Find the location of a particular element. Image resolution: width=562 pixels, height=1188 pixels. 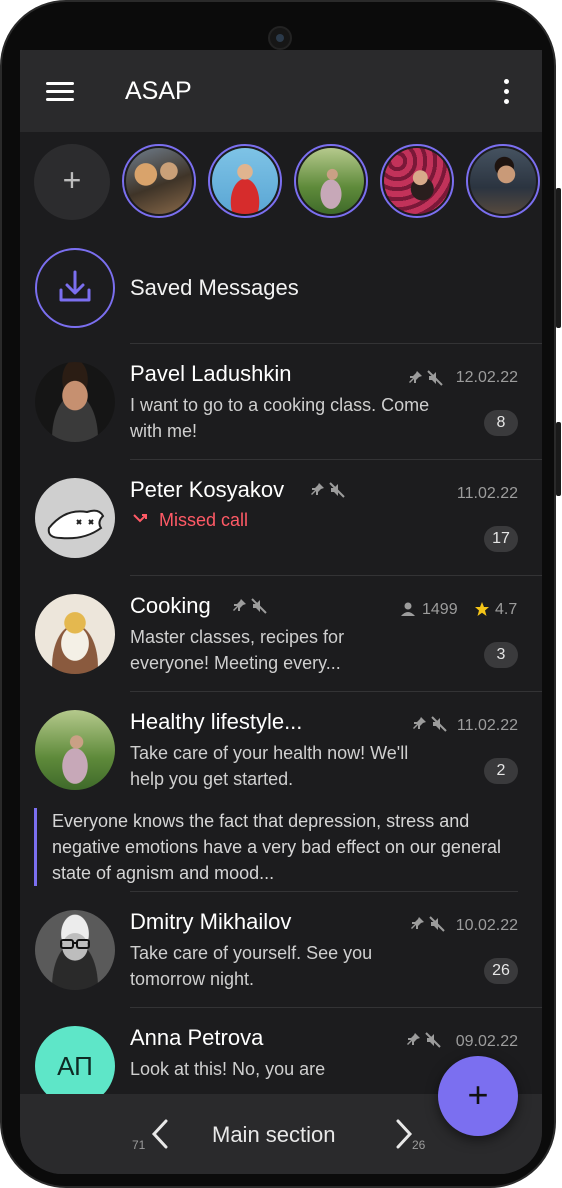

power-button is located at coordinates (558, 258).